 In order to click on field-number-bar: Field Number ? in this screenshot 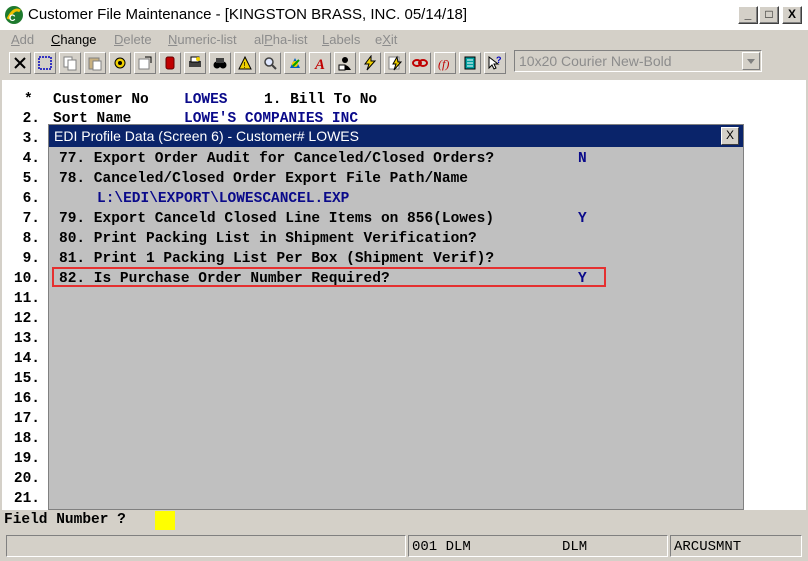, I will do `click(404, 521)`.